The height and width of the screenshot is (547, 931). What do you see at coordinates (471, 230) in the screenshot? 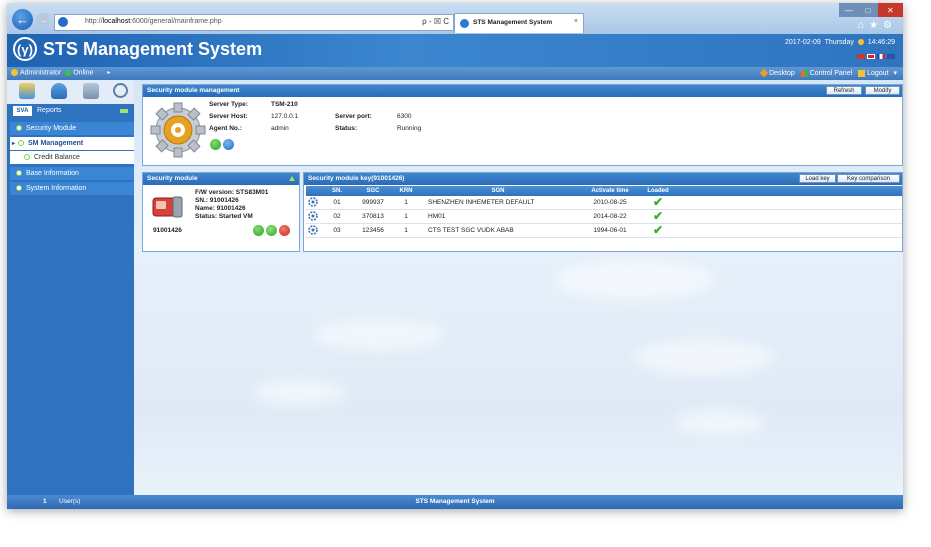
I see `cell-sgn: CTS TEST SGC VUDK ABAB` at bounding box center [471, 230].